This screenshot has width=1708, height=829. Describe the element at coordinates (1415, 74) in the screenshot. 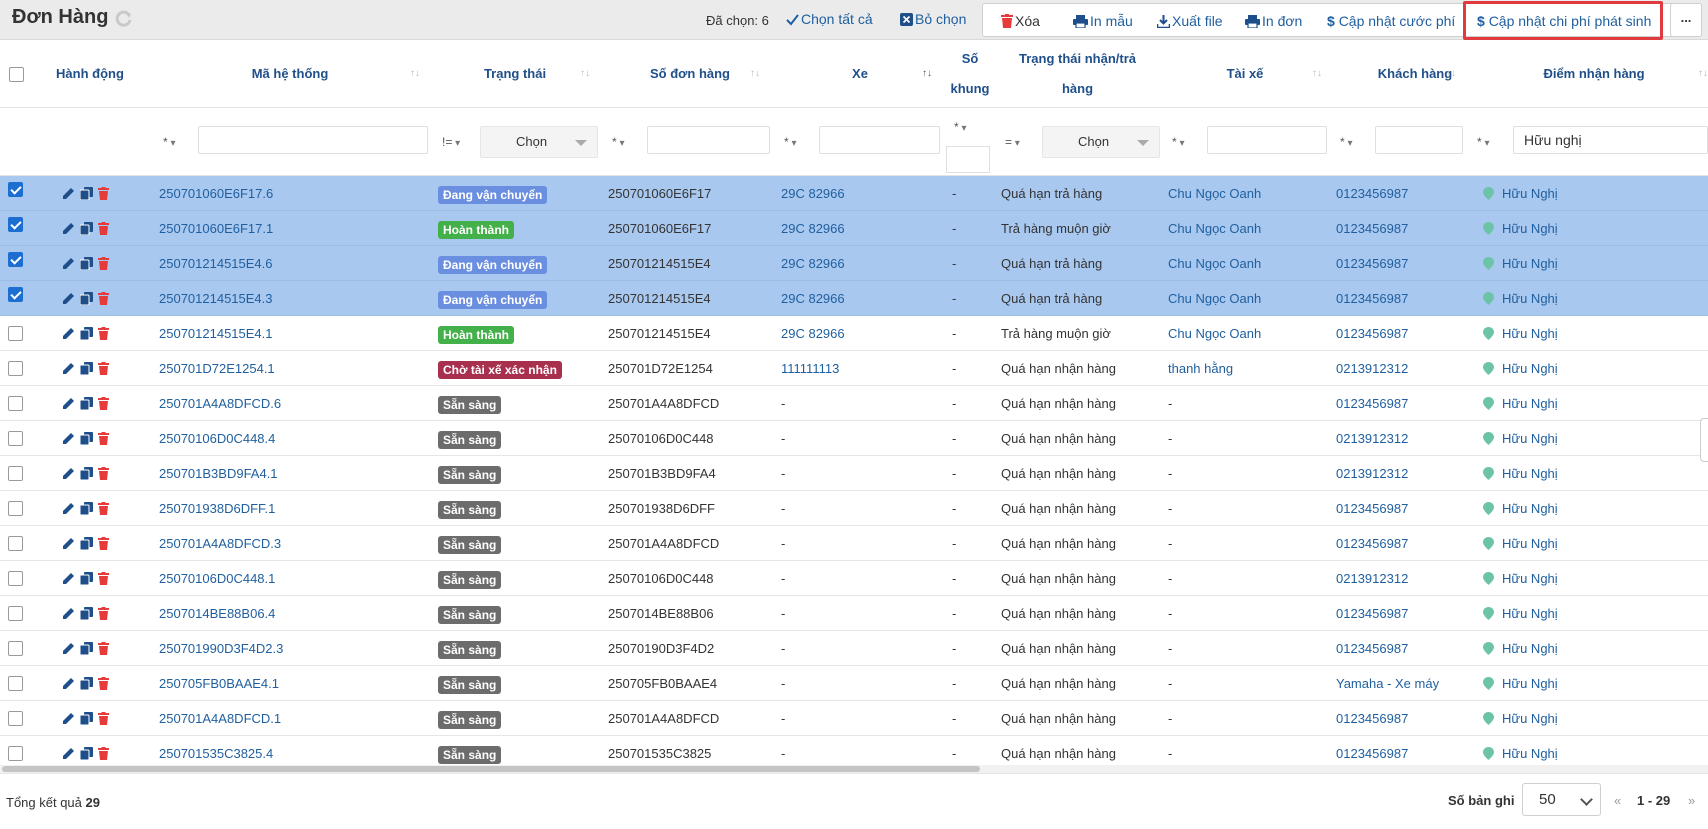

I see `col-customer: Khách hàng ↑↓` at that location.